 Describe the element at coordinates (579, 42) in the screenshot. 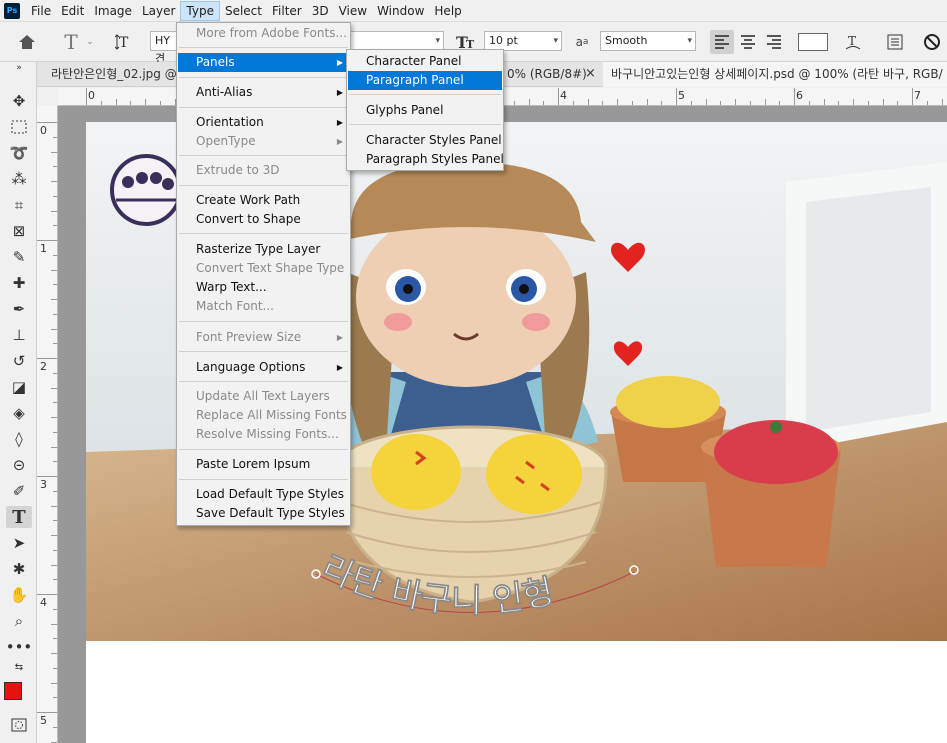

I see `aa-icon-large: a` at that location.